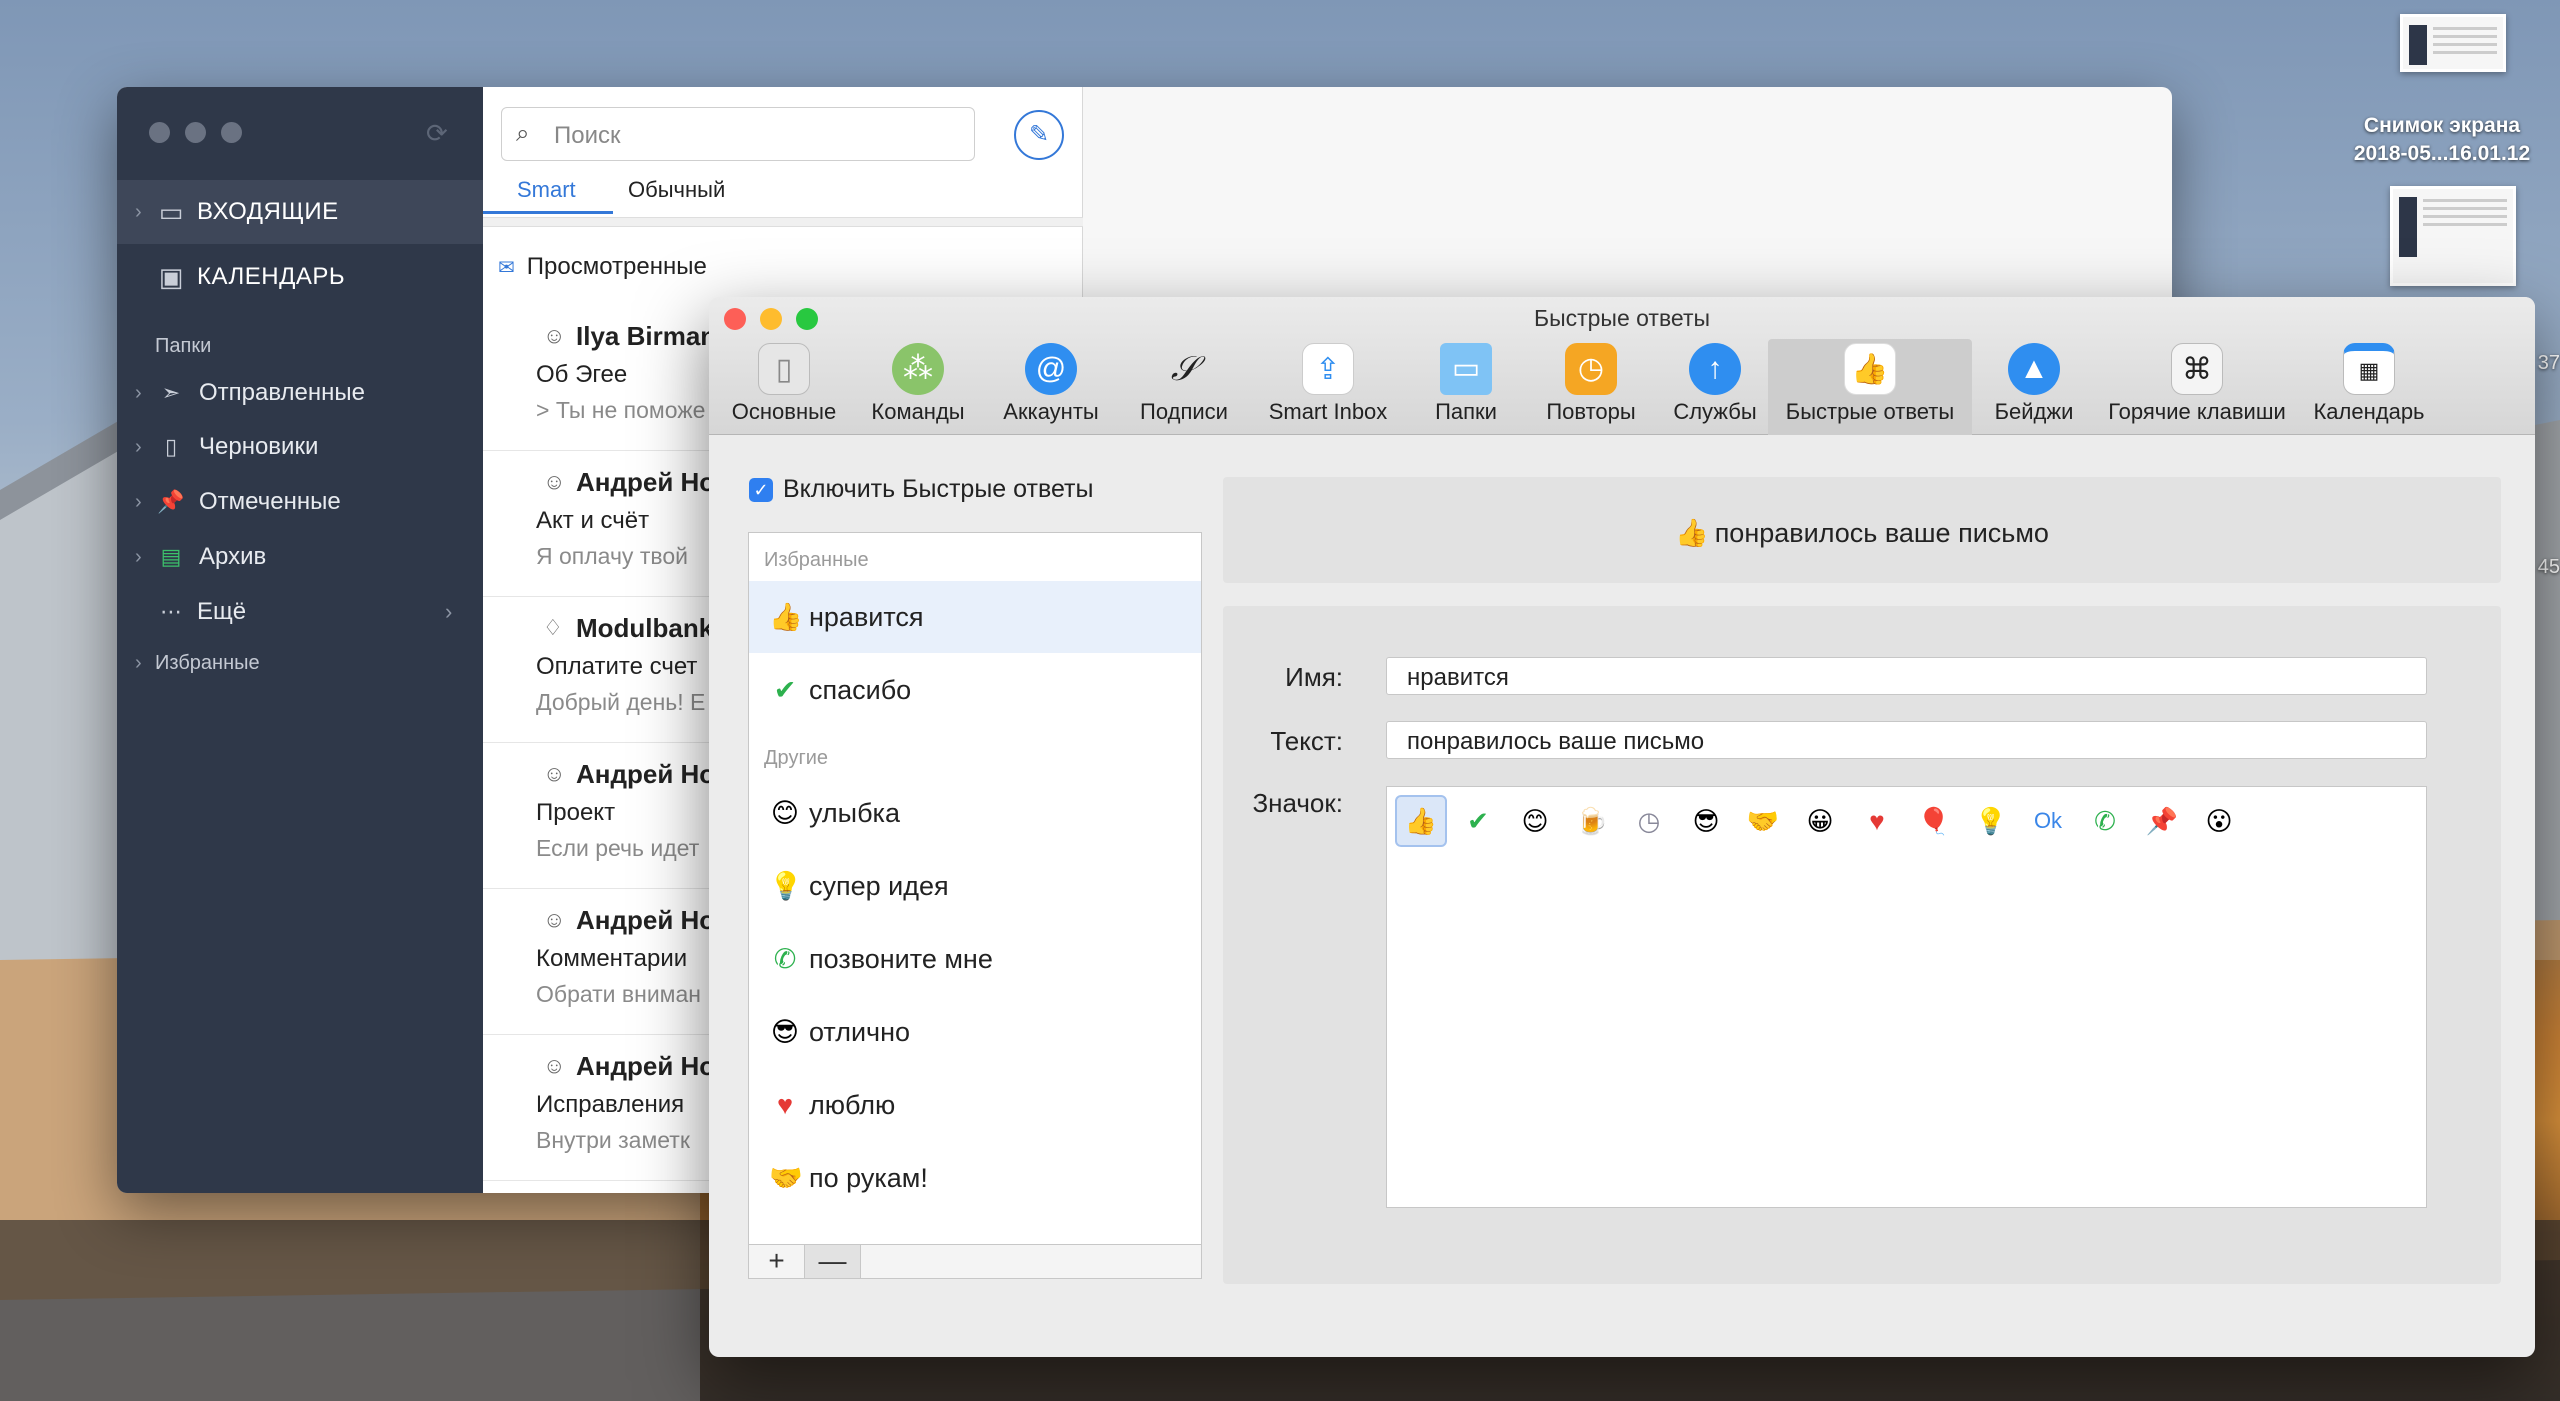 The width and height of the screenshot is (2560, 1401). What do you see at coordinates (975, 1105) in the screenshot?
I see `reply-item-love: ♥ люблю` at bounding box center [975, 1105].